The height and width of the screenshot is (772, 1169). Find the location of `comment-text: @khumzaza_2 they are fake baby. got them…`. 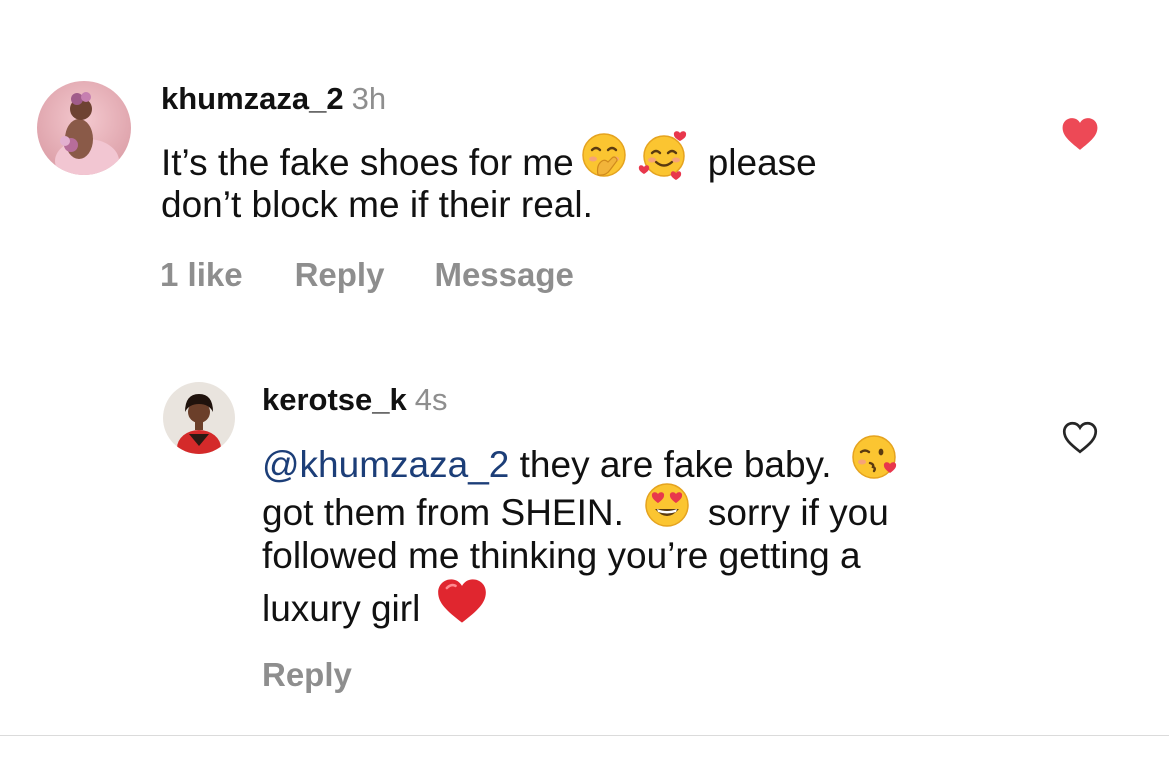

comment-text: @khumzaza_2 they are fake baby. got them… is located at coordinates (581, 532).